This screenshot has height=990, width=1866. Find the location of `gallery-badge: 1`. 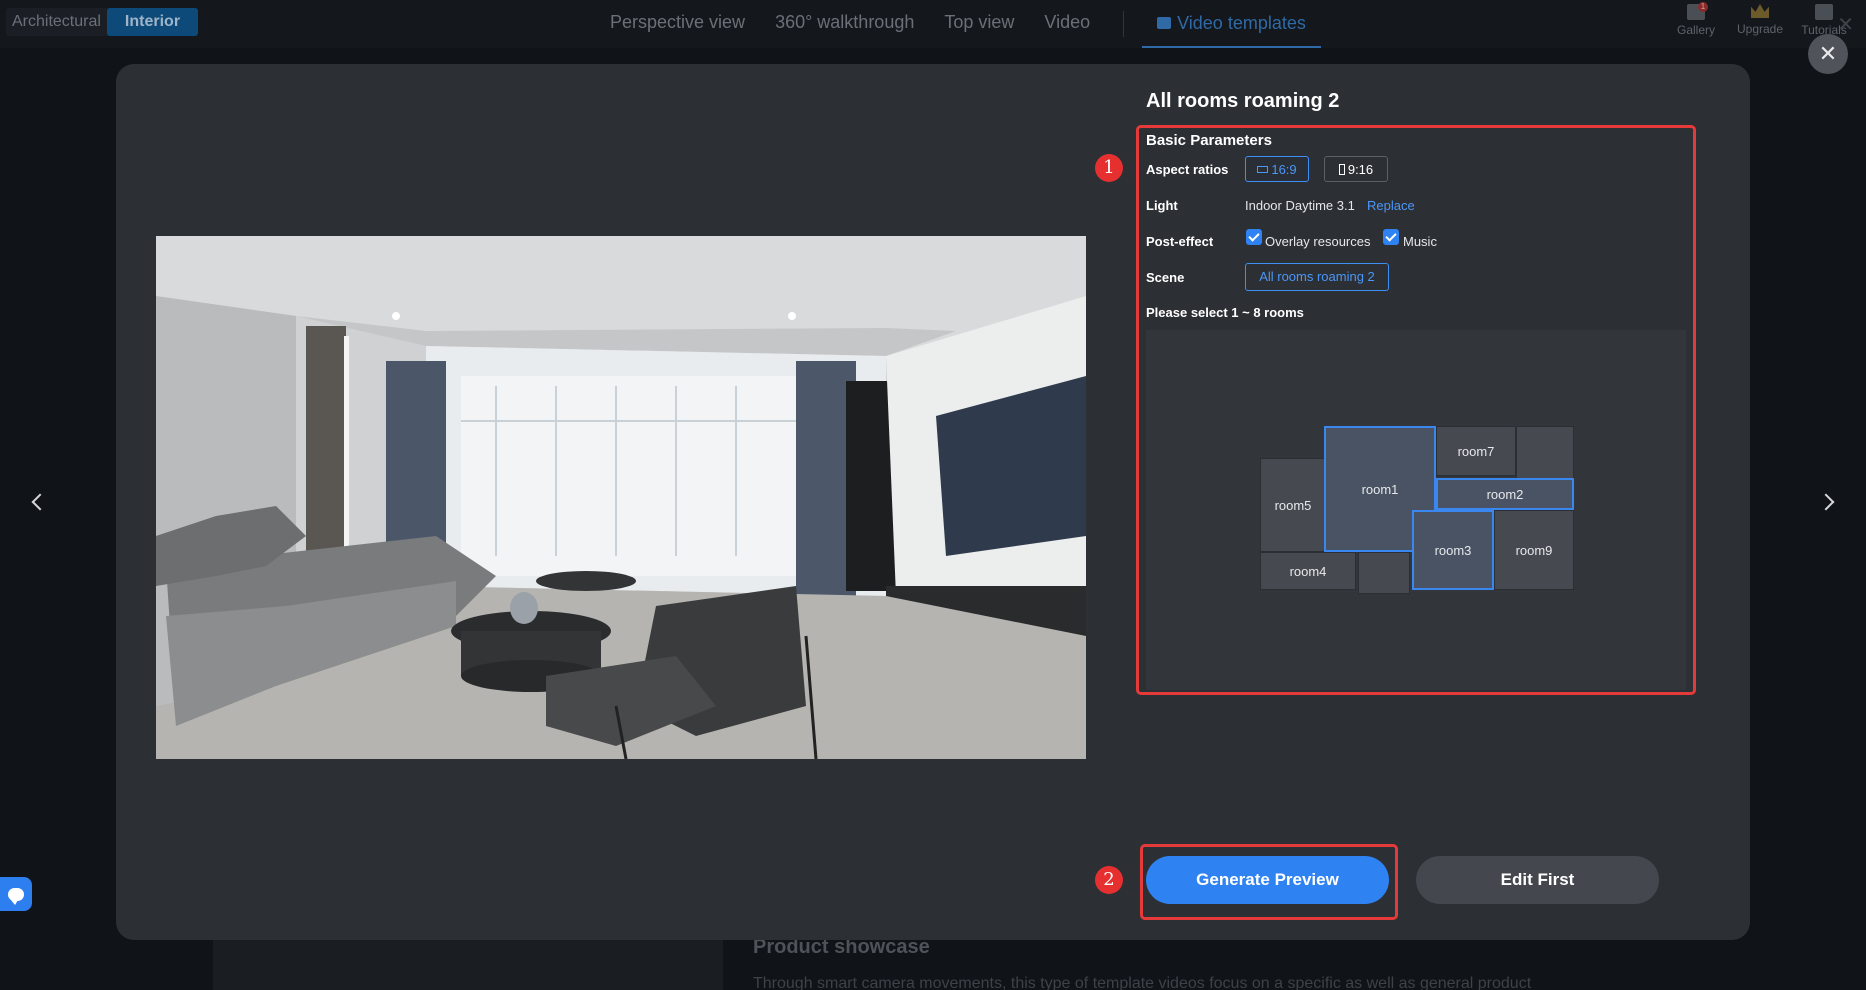

gallery-badge: 1 is located at coordinates (1703, 7).